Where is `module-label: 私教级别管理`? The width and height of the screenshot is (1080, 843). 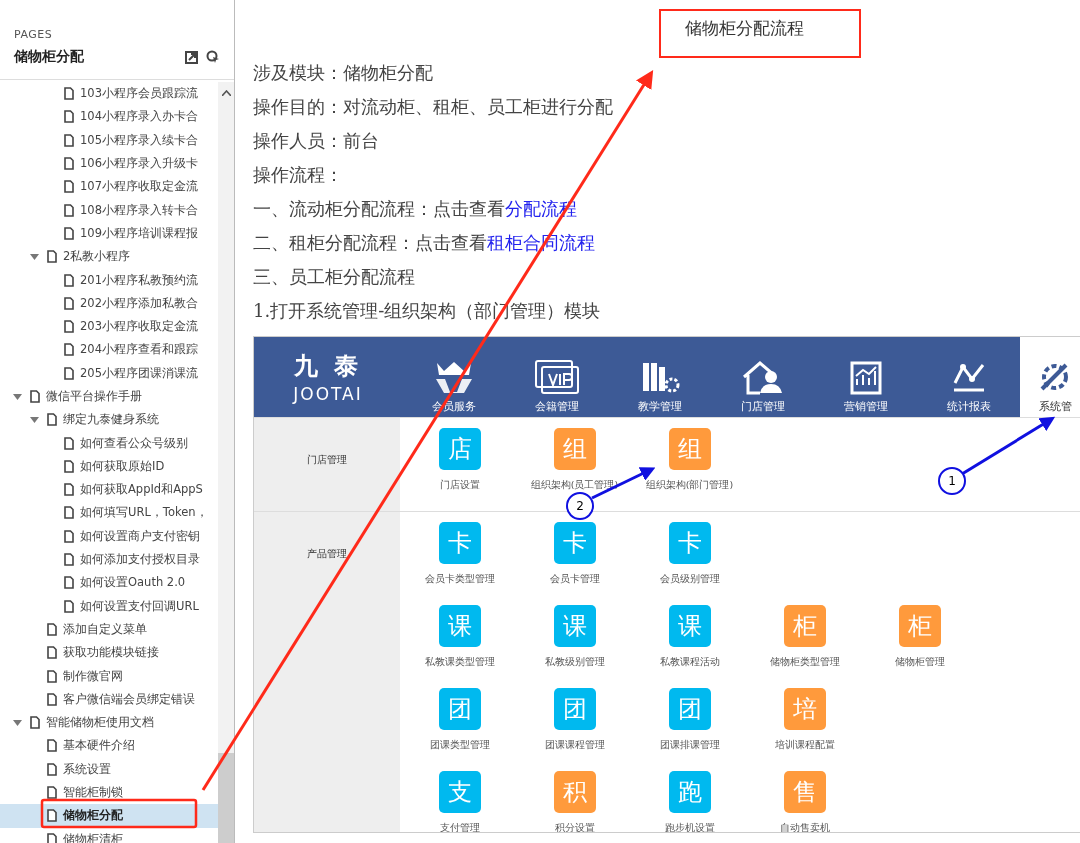 module-label: 私教级别管理 is located at coordinates (574, 662).